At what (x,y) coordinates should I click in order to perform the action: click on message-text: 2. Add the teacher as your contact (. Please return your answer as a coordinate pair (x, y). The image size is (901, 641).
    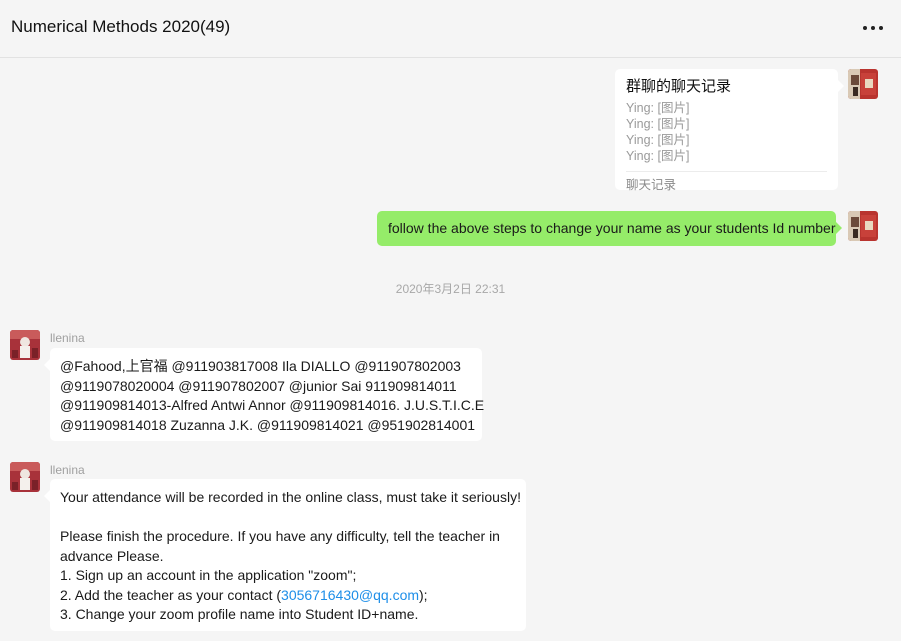
    Looking at the image, I should click on (171, 594).